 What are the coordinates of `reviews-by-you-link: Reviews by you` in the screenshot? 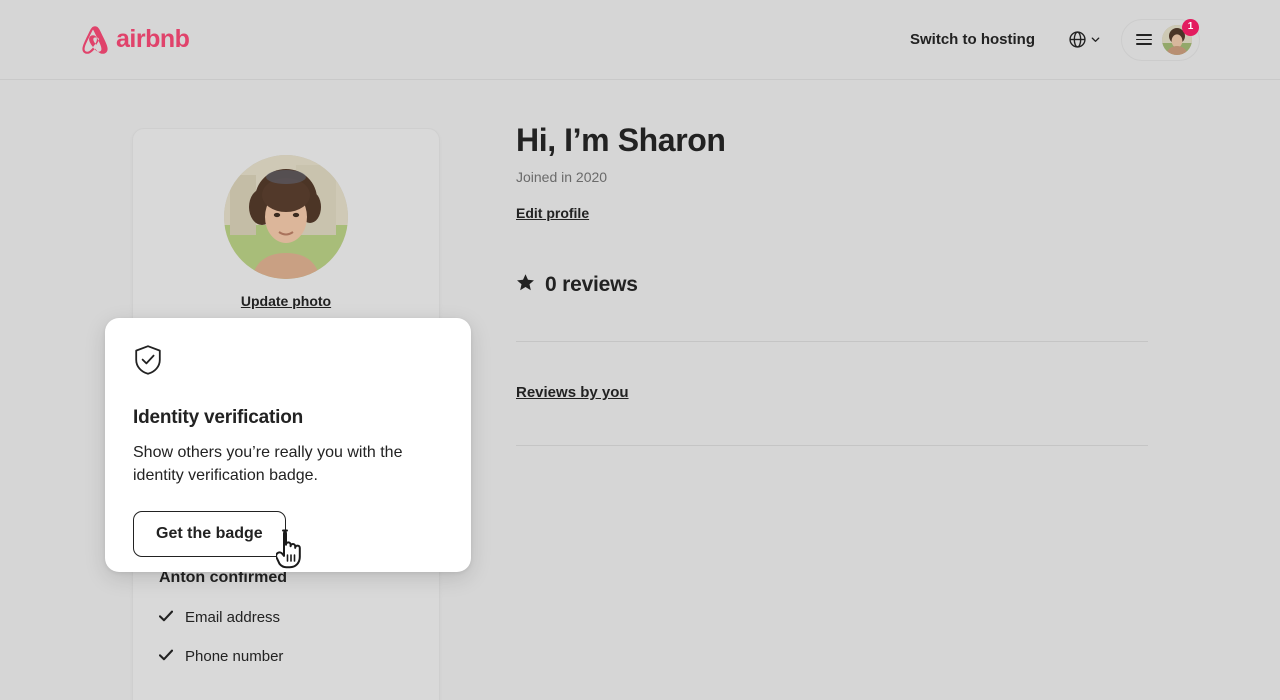 It's located at (572, 392).